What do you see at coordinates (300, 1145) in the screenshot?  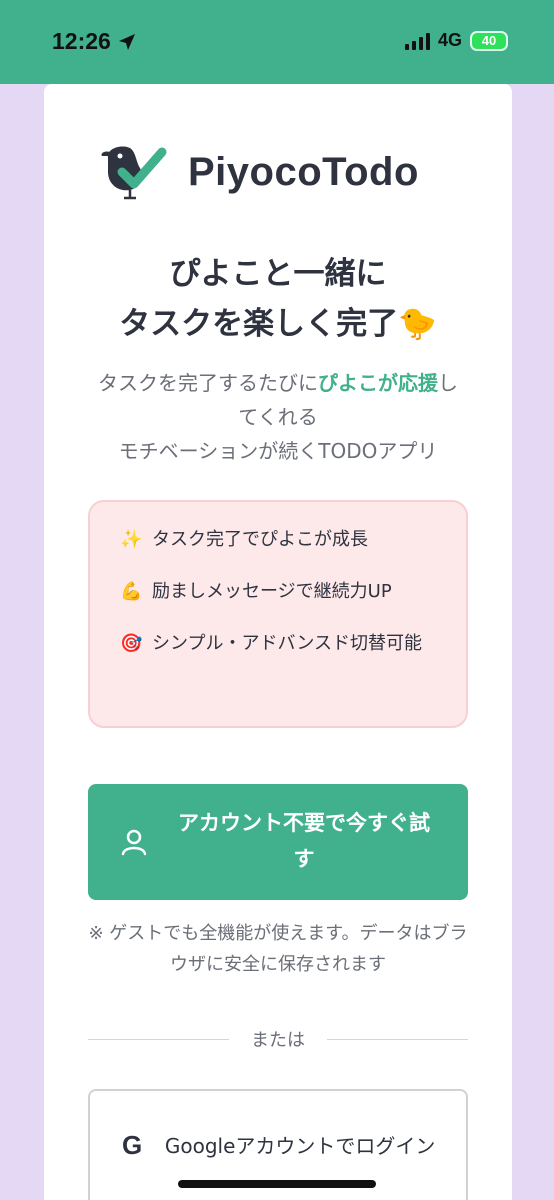 I see `google-login-label: Googleアカウントでログイン` at bounding box center [300, 1145].